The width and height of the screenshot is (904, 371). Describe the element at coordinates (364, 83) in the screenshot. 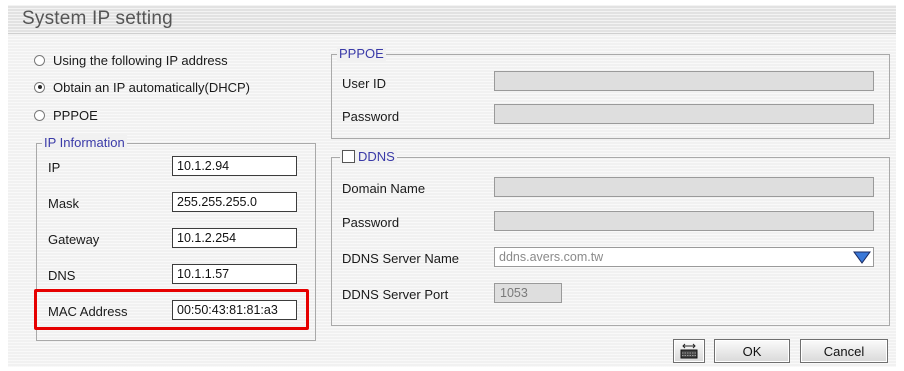

I see `pppoe-user-id-label: User ID` at that location.